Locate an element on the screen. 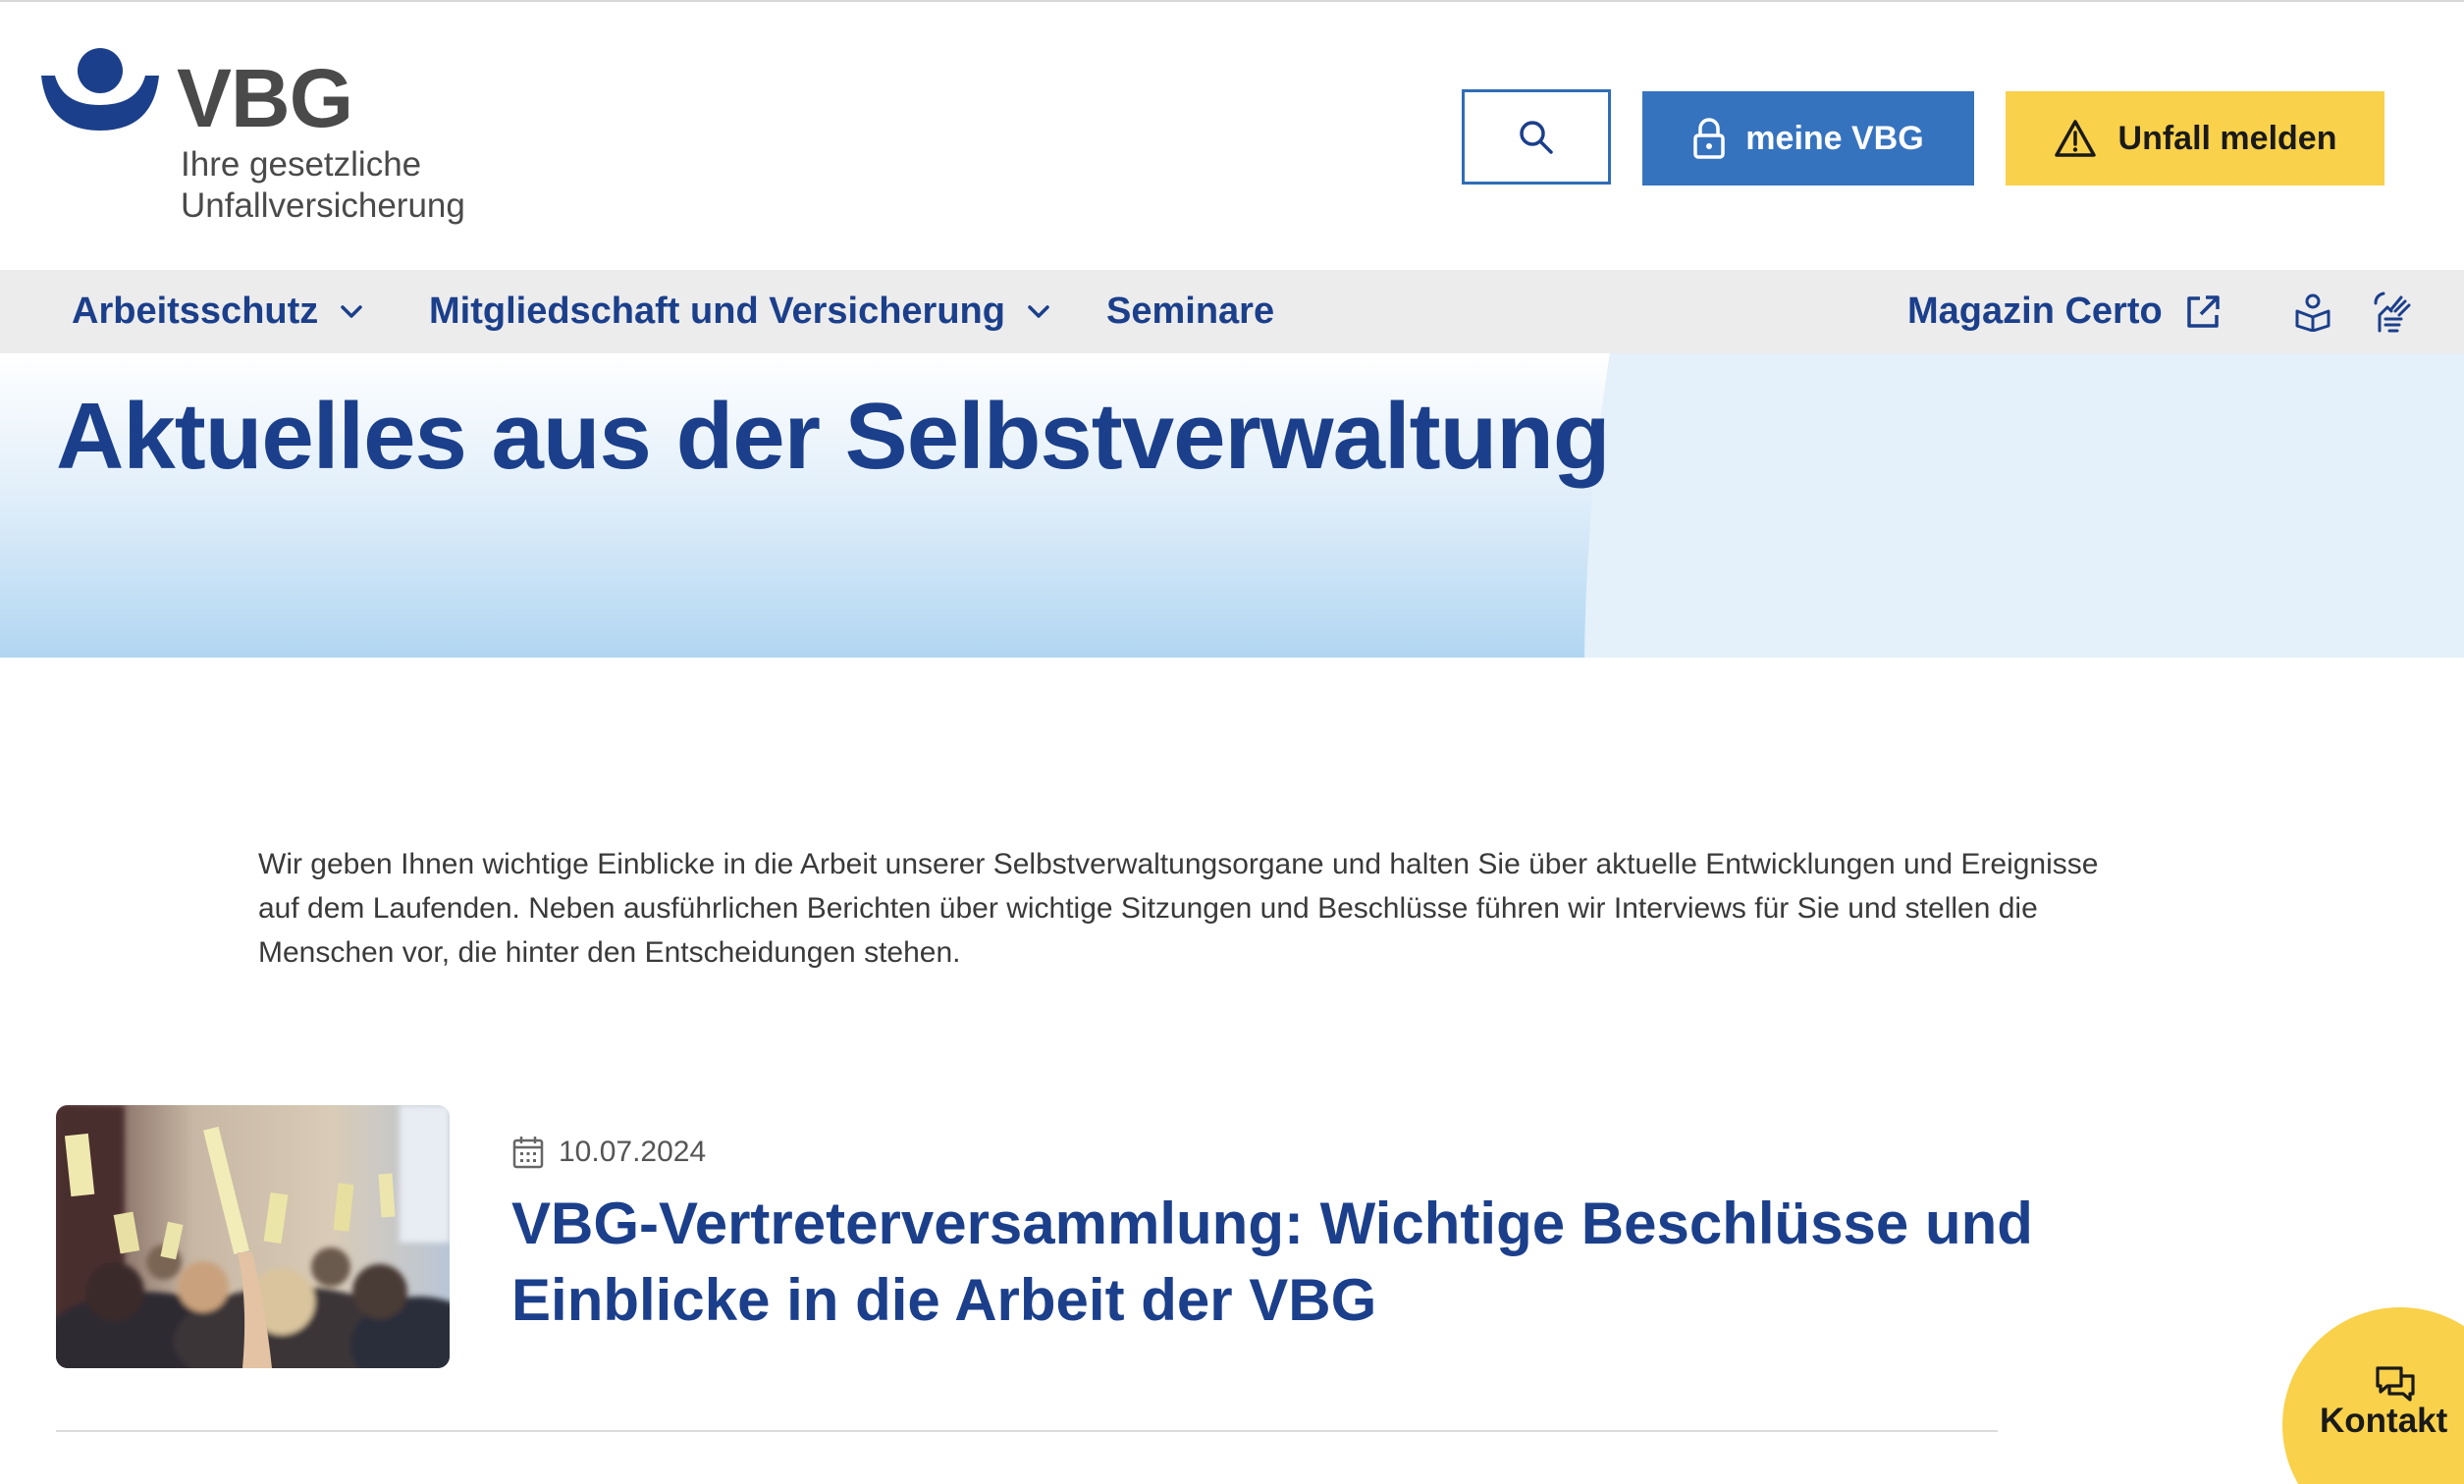  logo-tagline: Ihre gesetzliche Unfallversicherung is located at coordinates (357, 185).